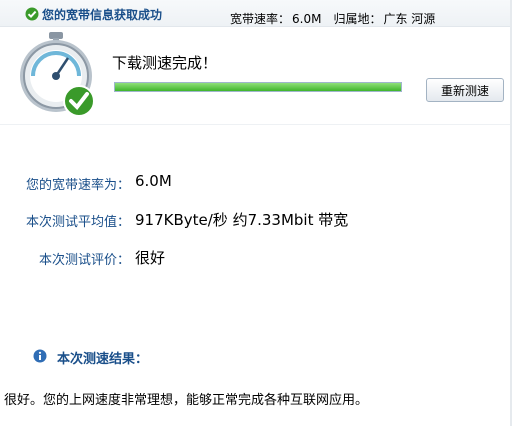 This screenshot has height=426, width=512. Describe the element at coordinates (84, 260) in the screenshot. I see `result-label: 本次测试评价：` at that location.